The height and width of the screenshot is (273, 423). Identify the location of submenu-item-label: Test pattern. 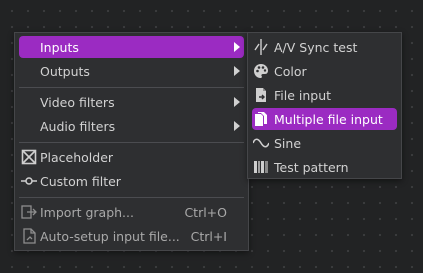
(311, 167).